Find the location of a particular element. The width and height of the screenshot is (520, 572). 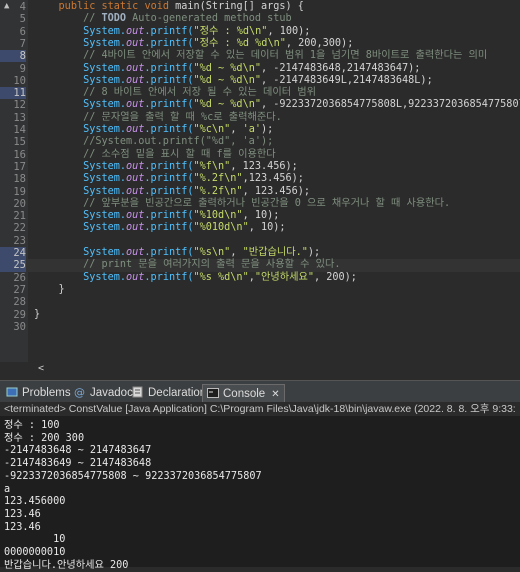

console-line: 정수 : 200 300 is located at coordinates (44, 438).